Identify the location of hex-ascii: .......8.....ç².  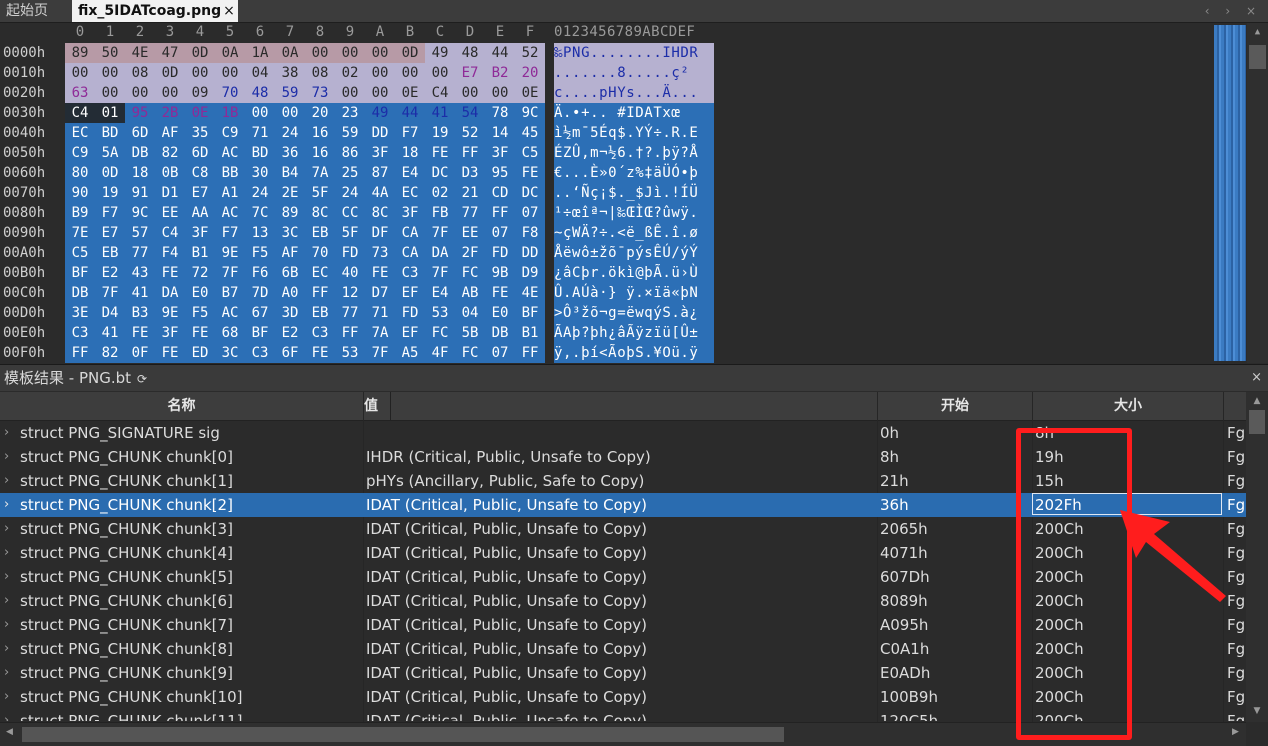
(634, 73).